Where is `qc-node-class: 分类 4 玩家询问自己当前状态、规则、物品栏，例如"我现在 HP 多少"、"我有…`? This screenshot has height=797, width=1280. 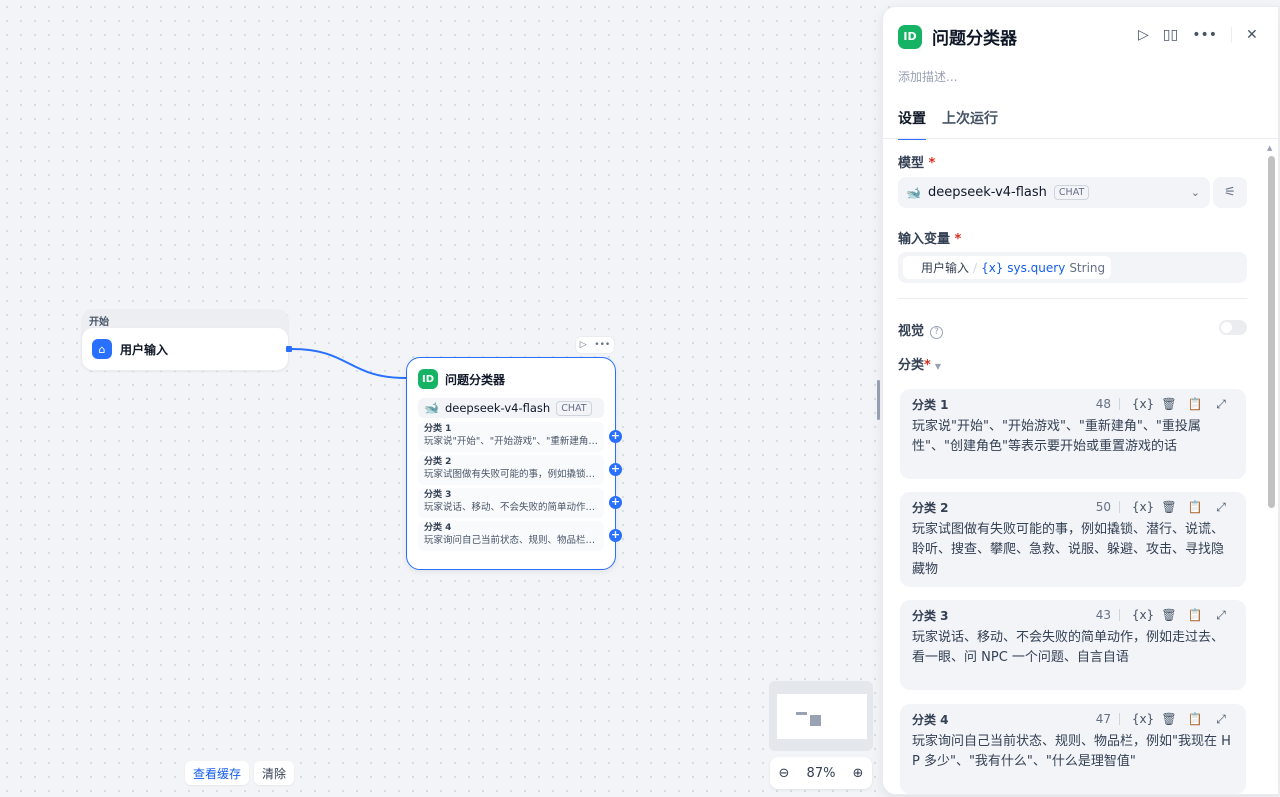 qc-node-class: 分类 4 玩家询问自己当前状态、规则、物品栏，例如"我现在 HP 多少"、"我有… is located at coordinates (520, 536).